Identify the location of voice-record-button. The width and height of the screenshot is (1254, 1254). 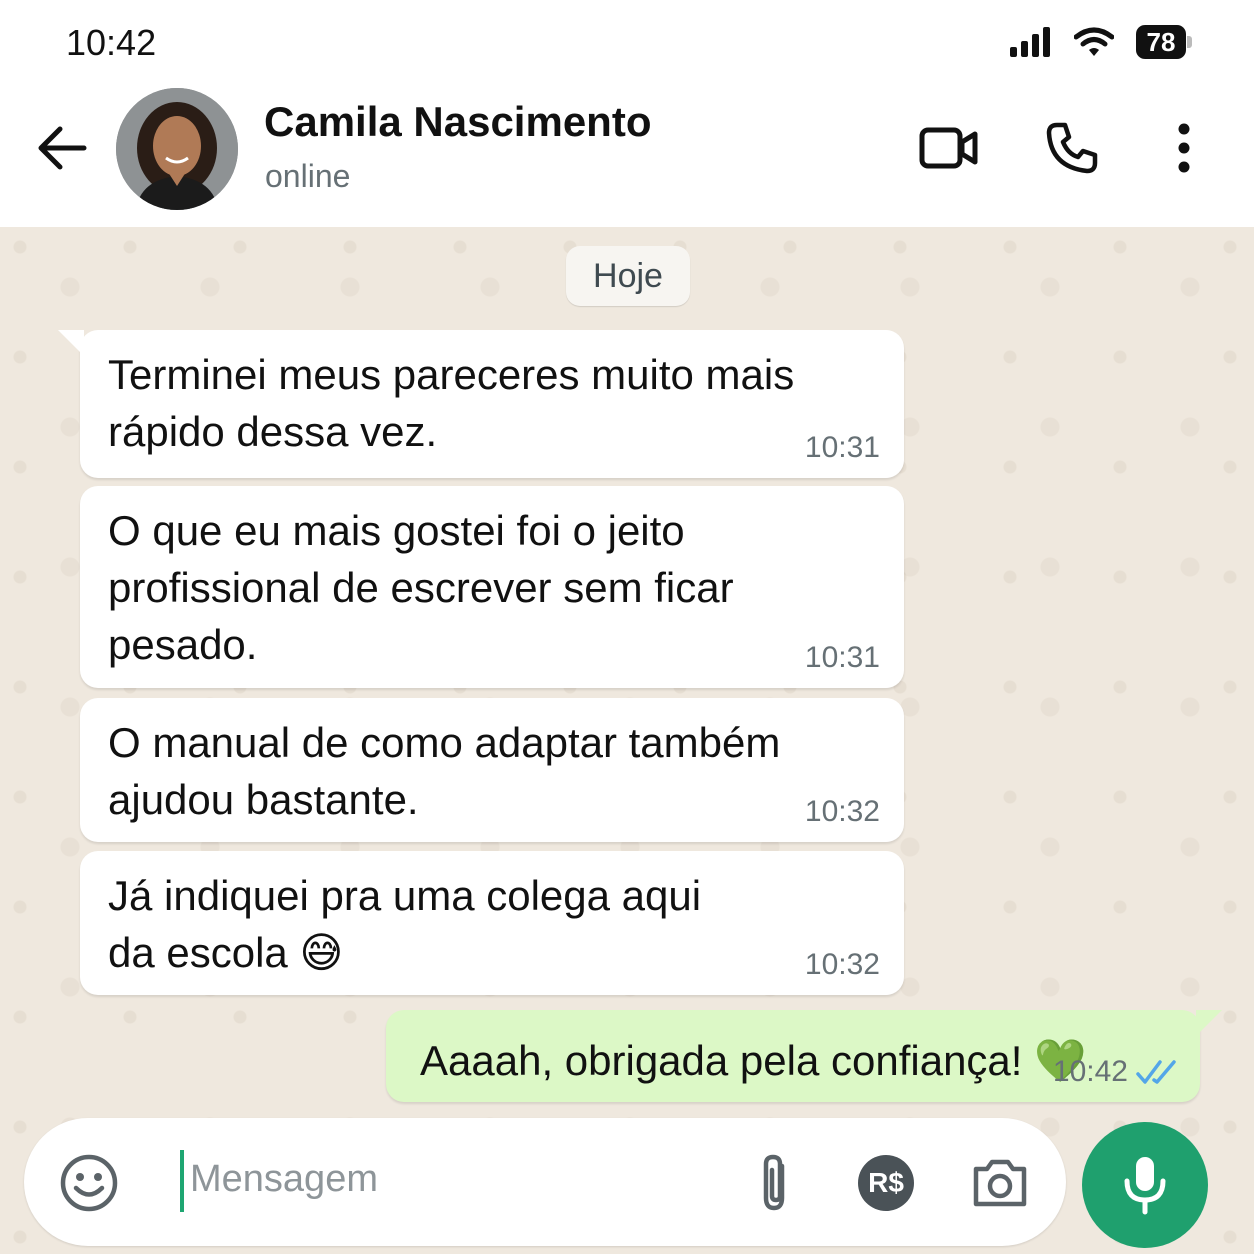
(1145, 1185).